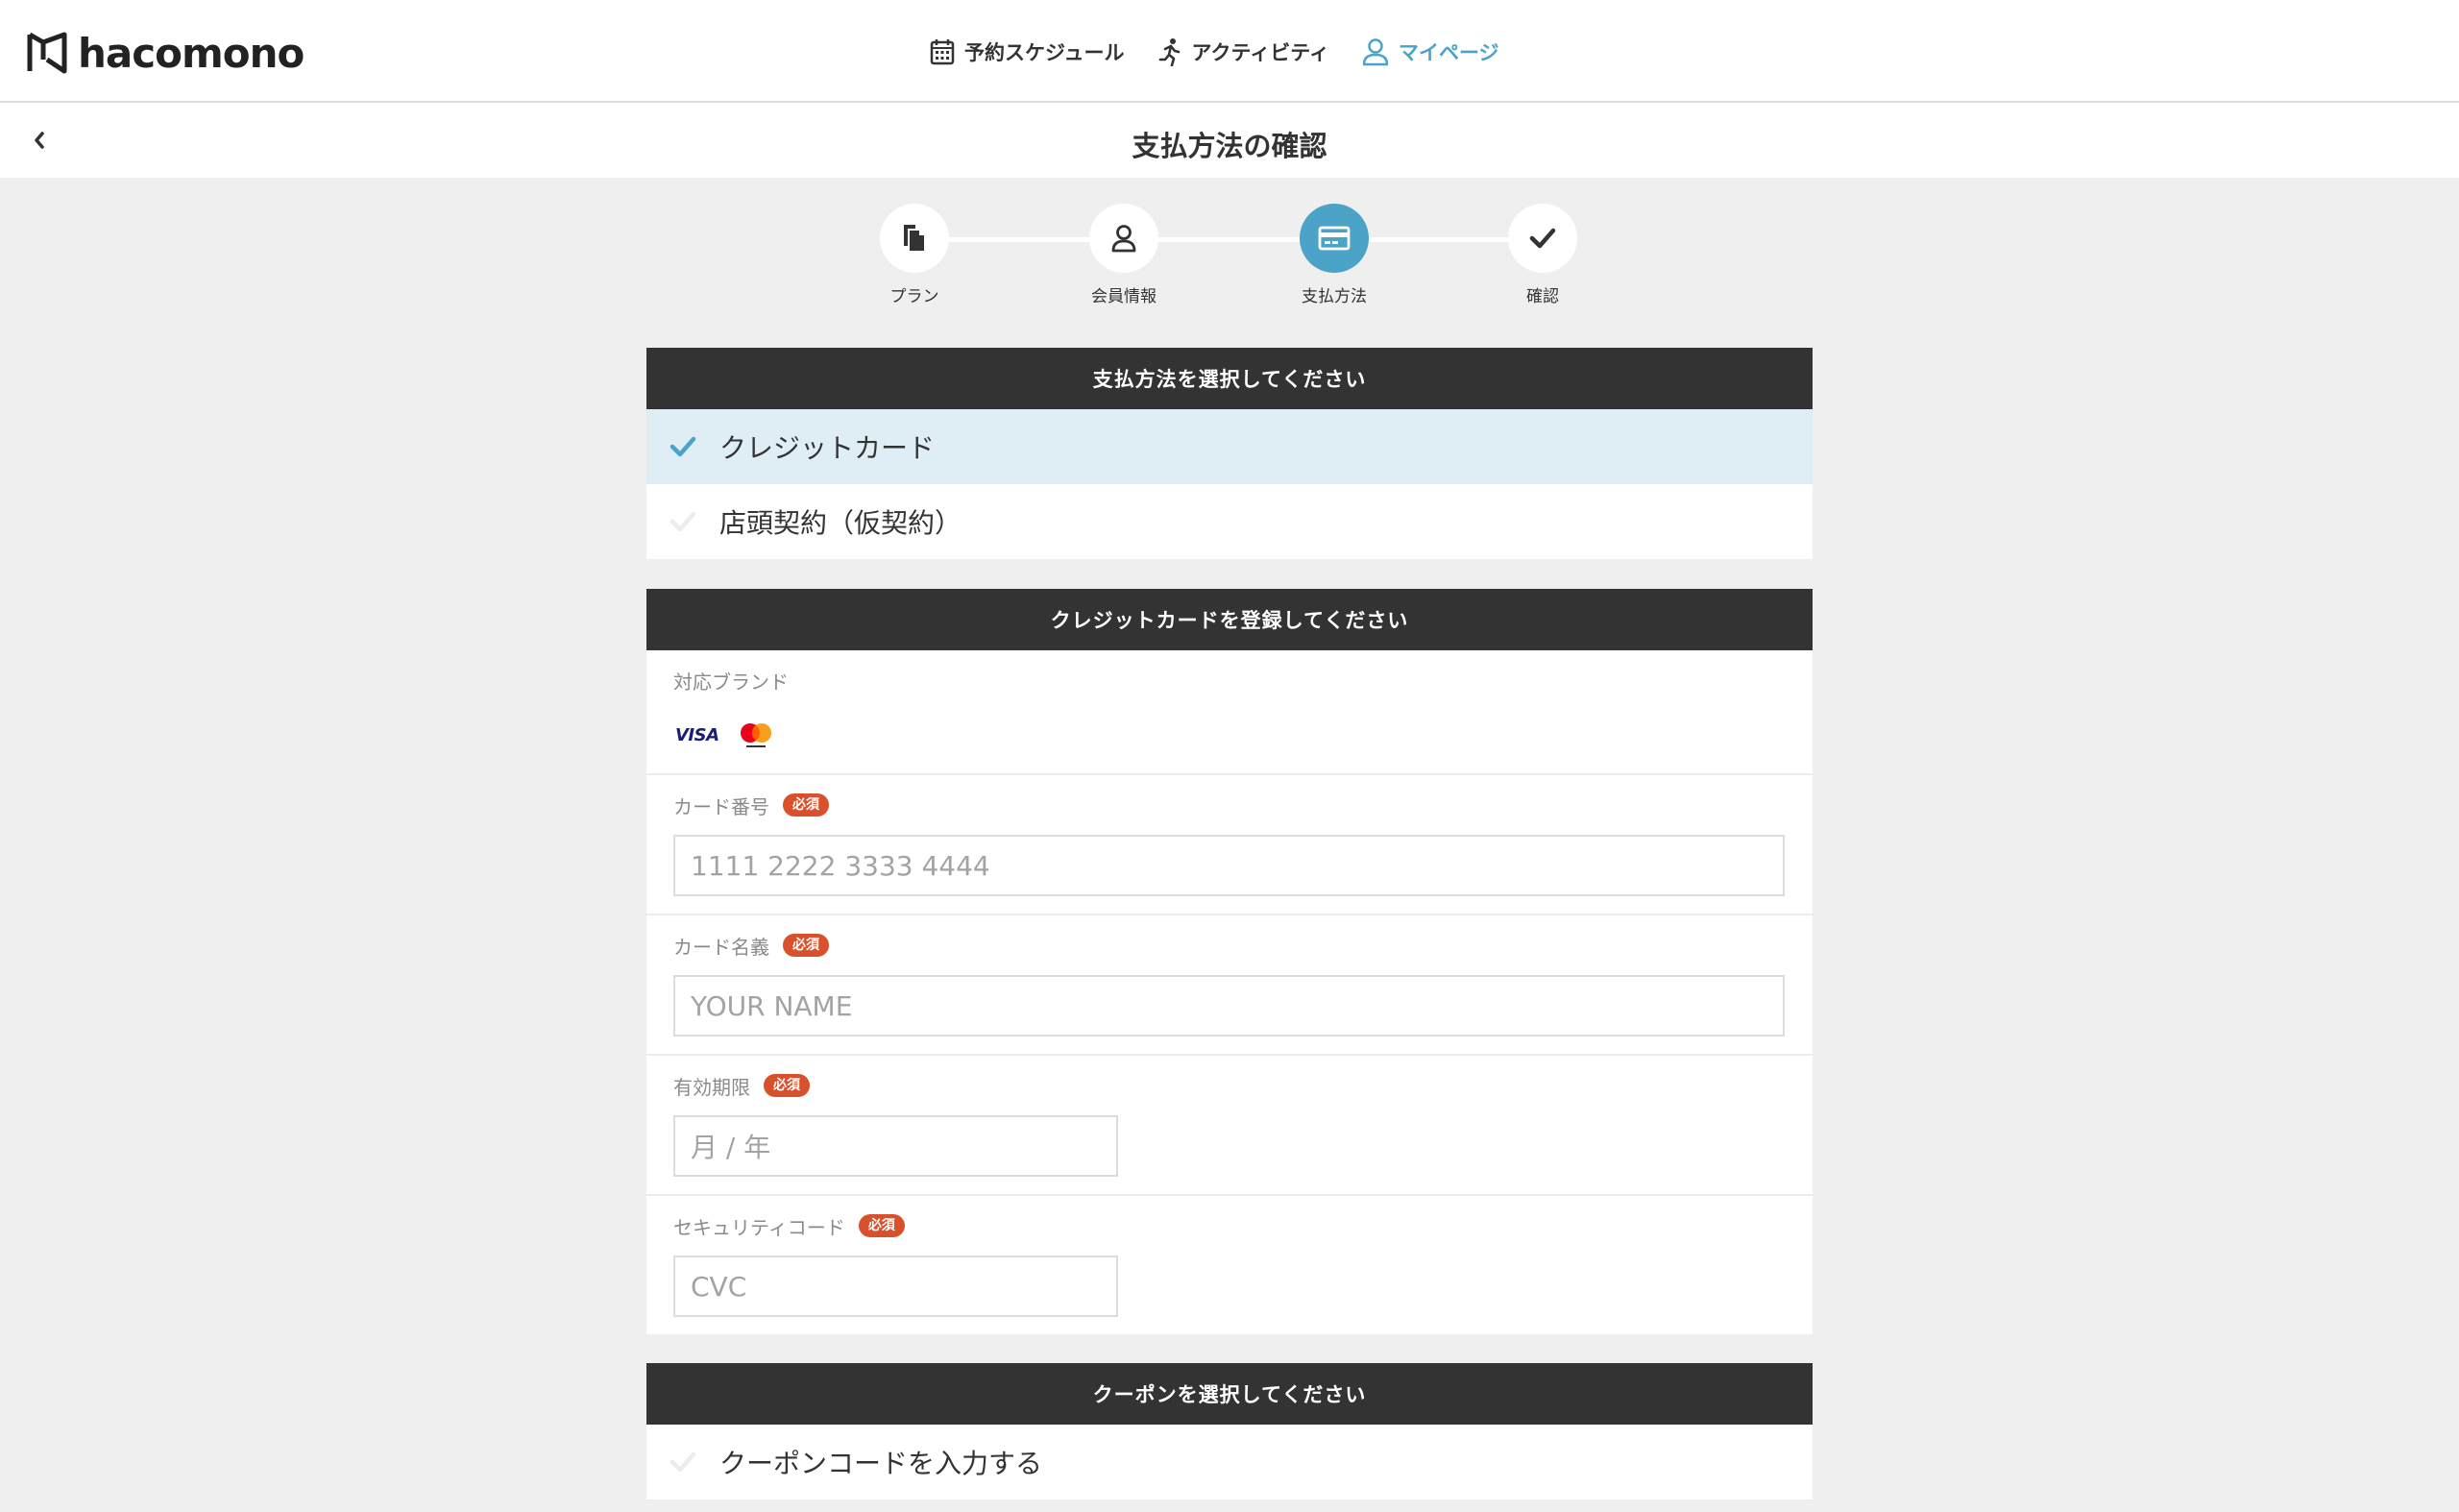 The width and height of the screenshot is (2459, 1512). What do you see at coordinates (1123, 296) in the screenshot?
I see `step-member-info-label: 会員情報` at bounding box center [1123, 296].